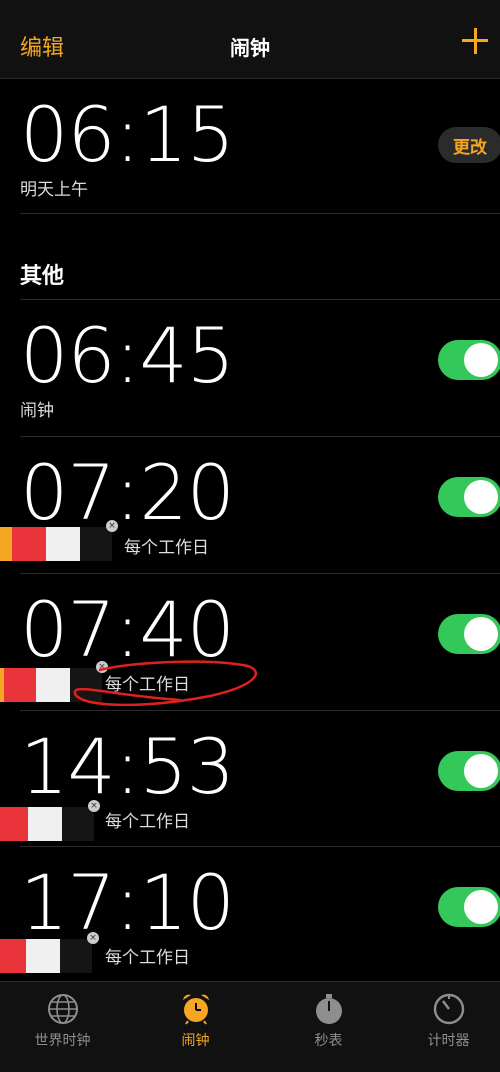  What do you see at coordinates (63, 1009) in the screenshot?
I see `globe-icon` at bounding box center [63, 1009].